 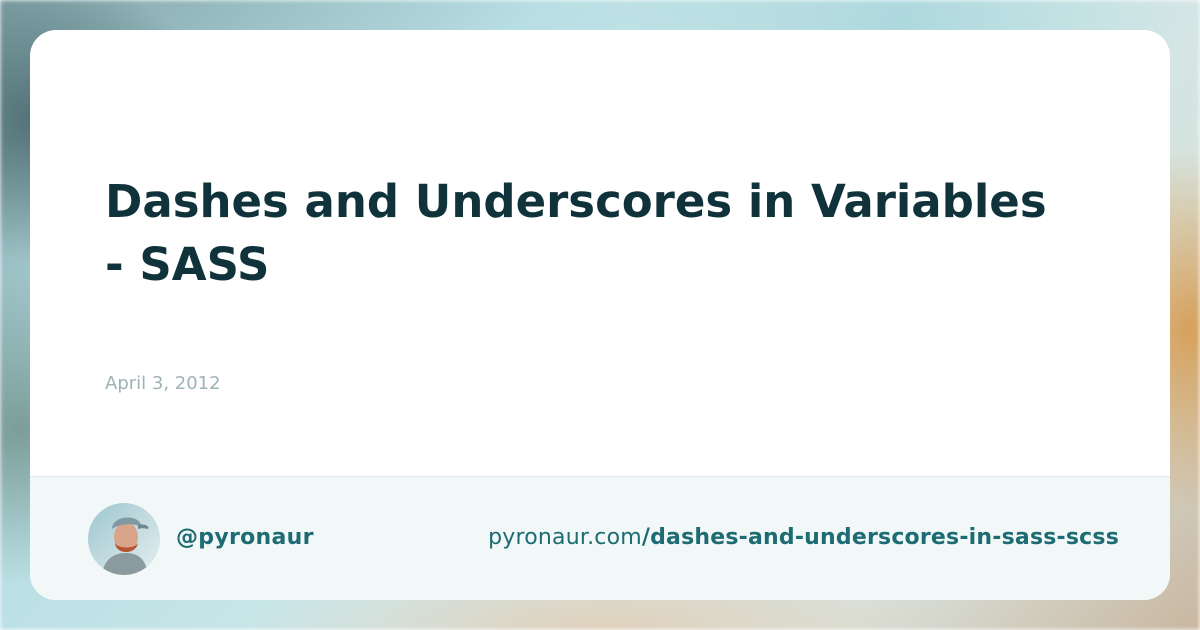 What do you see at coordinates (245, 537) in the screenshot?
I see `author-handle: @pyronaur` at bounding box center [245, 537].